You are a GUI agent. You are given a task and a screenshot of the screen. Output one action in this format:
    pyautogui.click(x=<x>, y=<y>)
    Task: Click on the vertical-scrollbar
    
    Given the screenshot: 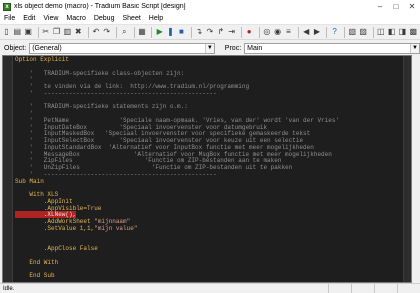 What is the action you would take?
    pyautogui.click(x=407, y=169)
    